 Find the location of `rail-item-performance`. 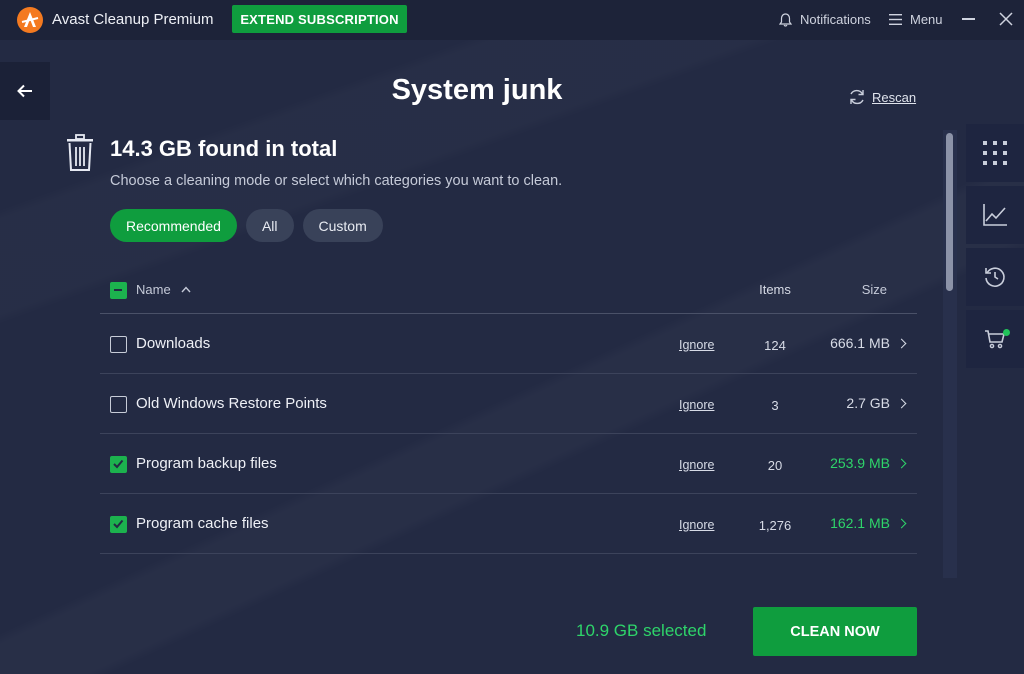

rail-item-performance is located at coordinates (995, 215).